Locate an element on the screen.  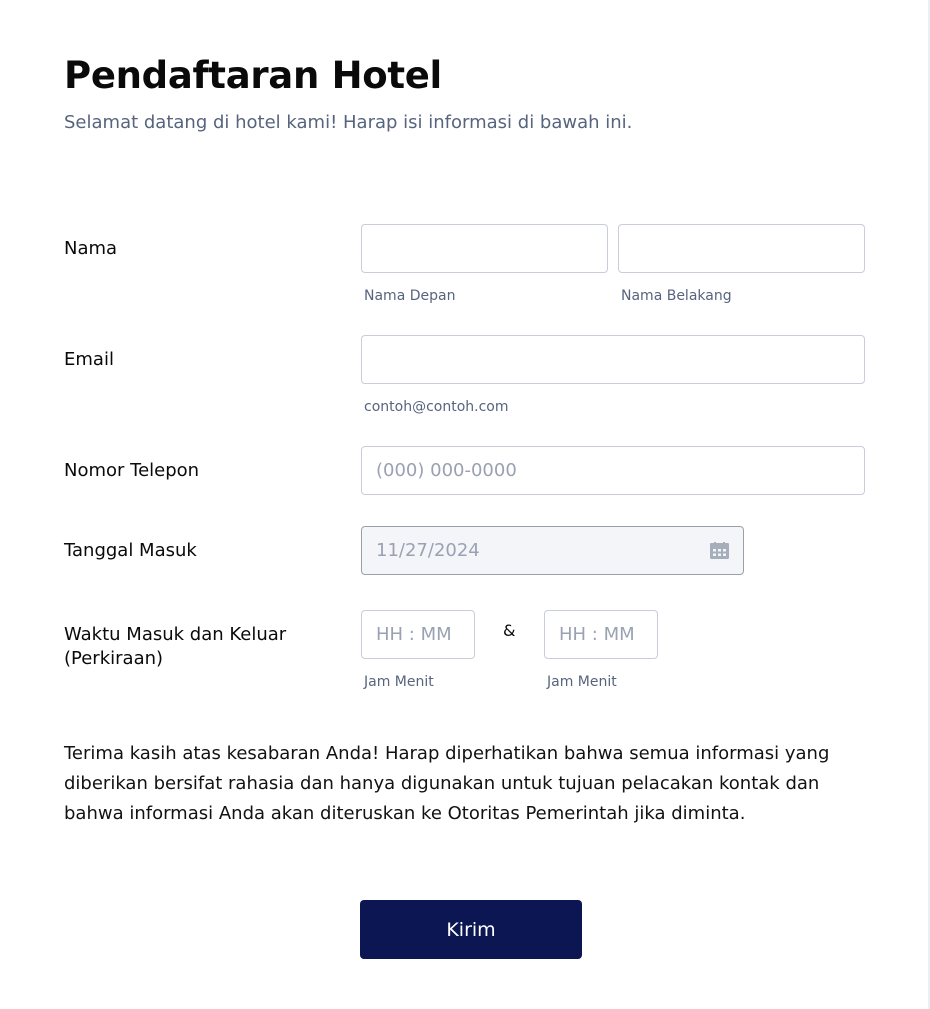
phone-input: (000) 000-0000 is located at coordinates (613, 470).